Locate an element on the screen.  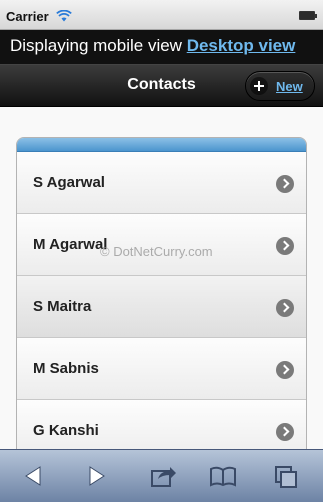
share-icon is located at coordinates (163, 477).